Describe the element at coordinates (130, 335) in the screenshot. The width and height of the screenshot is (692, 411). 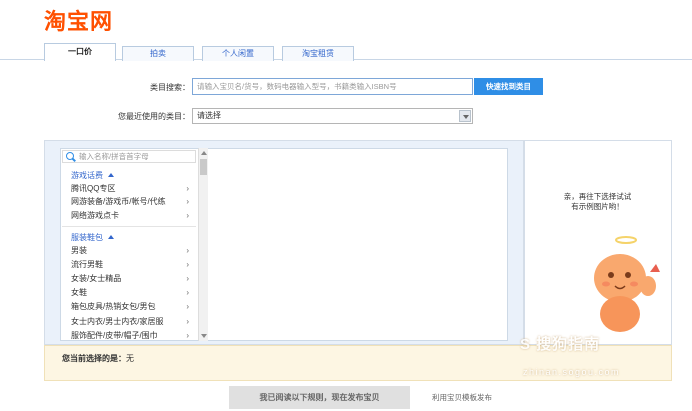
I see `category-item: 服饰配件/皮带/帽子/围巾 ›` at that location.